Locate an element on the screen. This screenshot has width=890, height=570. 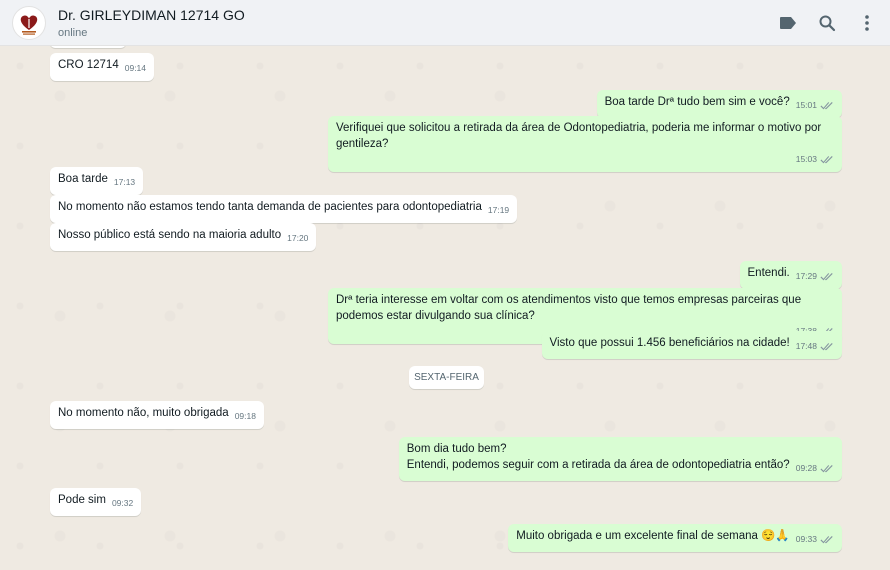
message-text: CRO 12714 is located at coordinates (88, 65).